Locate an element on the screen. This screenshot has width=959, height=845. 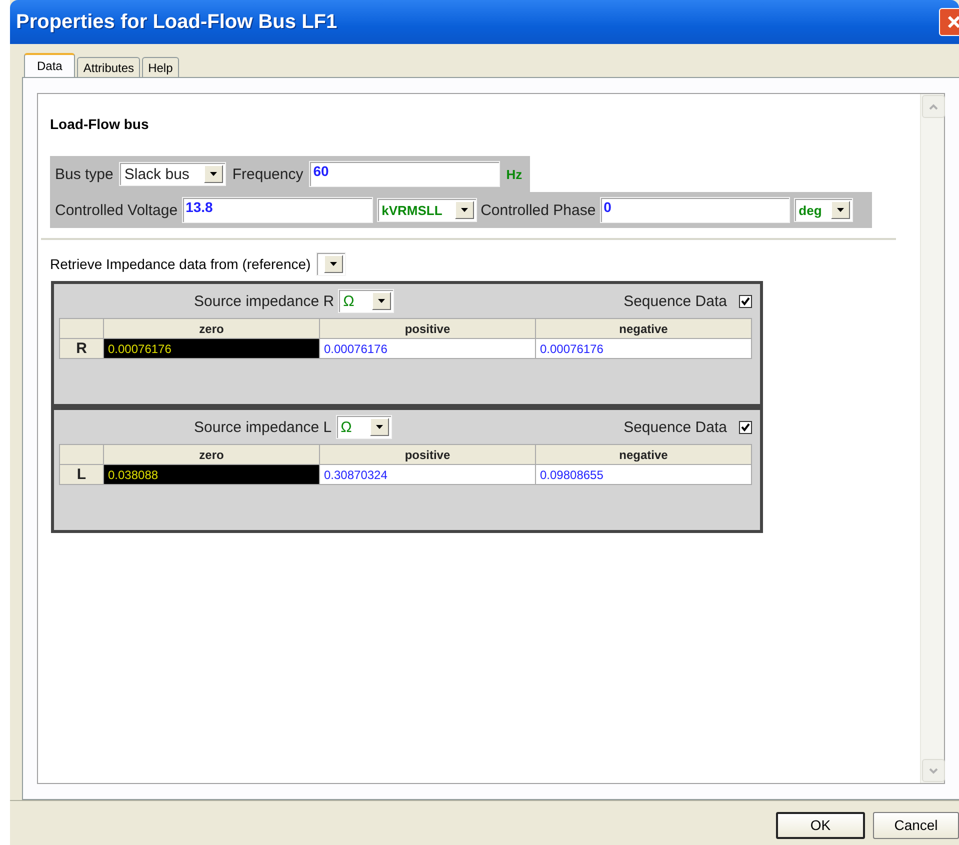
frequency-unit: Hz is located at coordinates (514, 174).